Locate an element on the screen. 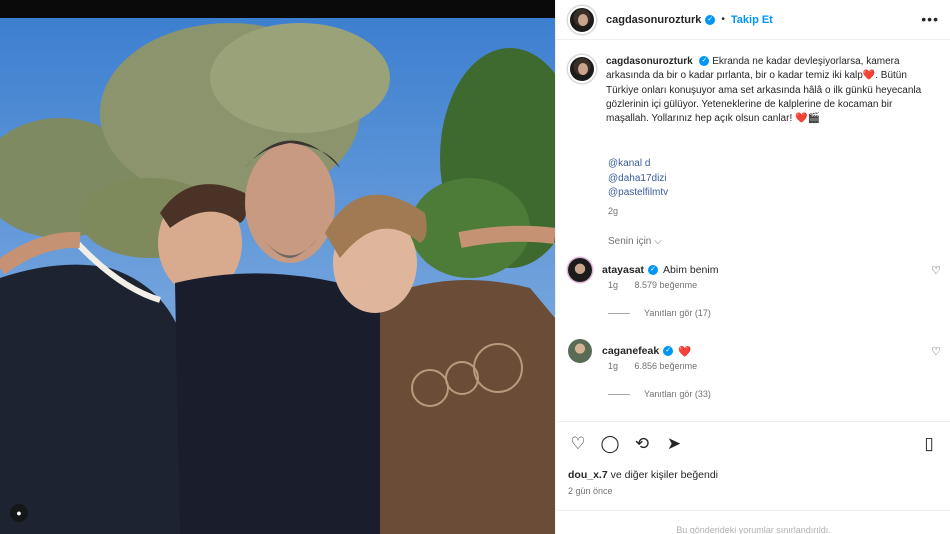  send-icon: ➤ is located at coordinates (674, 444).